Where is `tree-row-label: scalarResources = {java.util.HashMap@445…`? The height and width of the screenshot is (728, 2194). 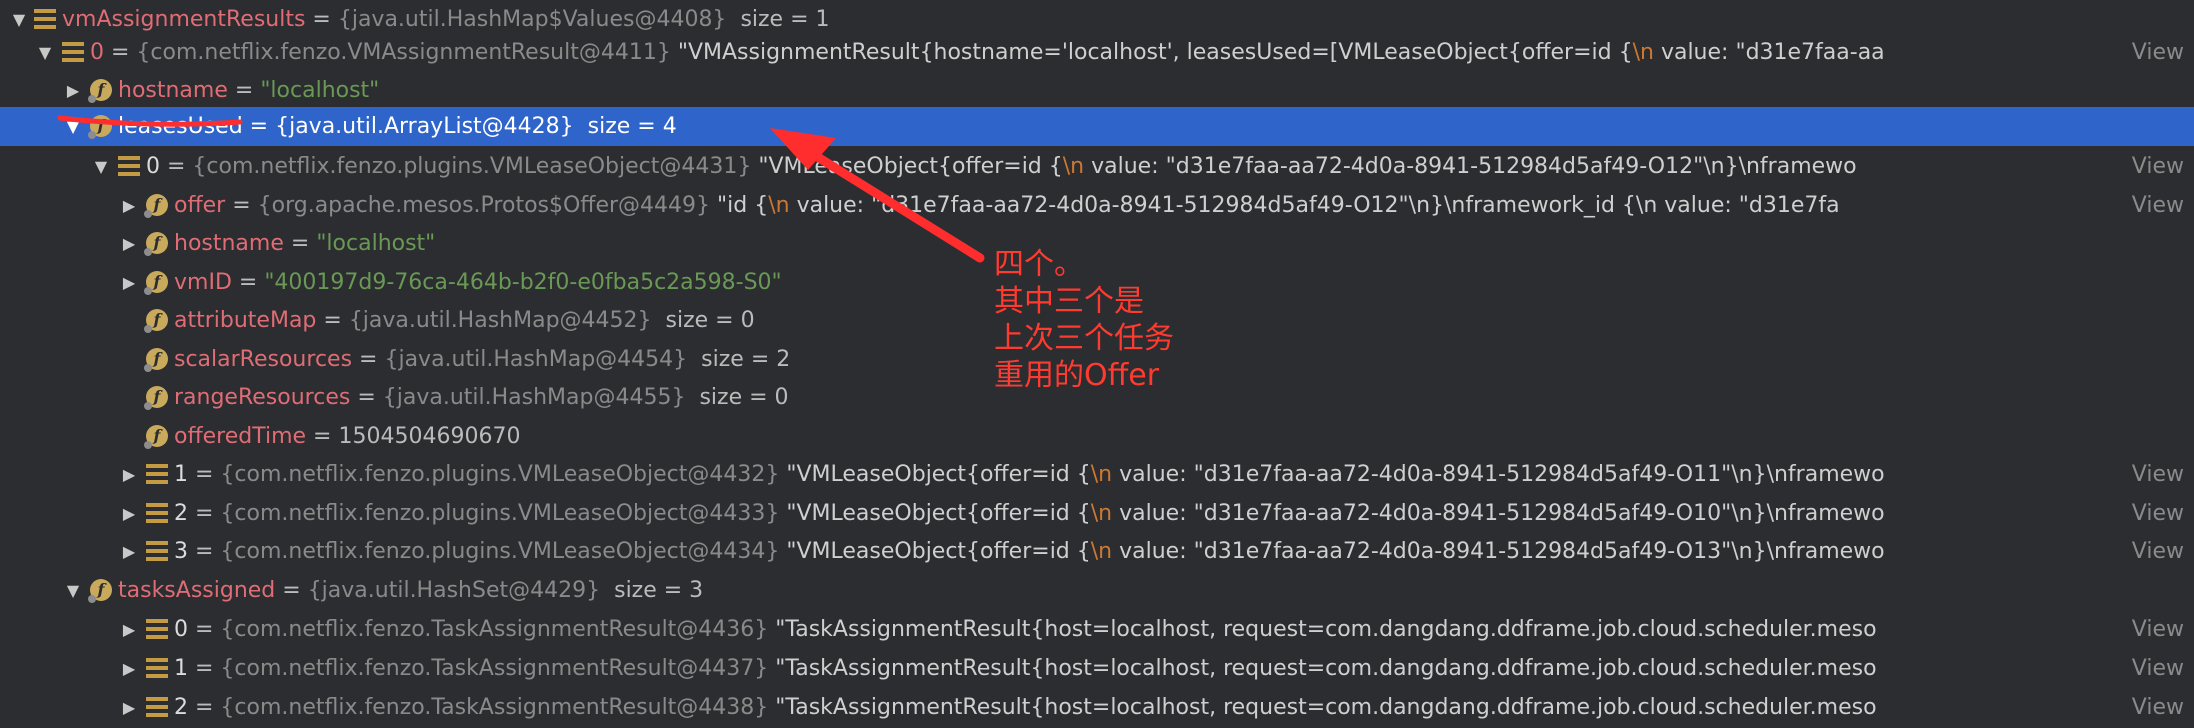 tree-row-label: scalarResources = {java.util.HashMap@445… is located at coordinates (482, 359).